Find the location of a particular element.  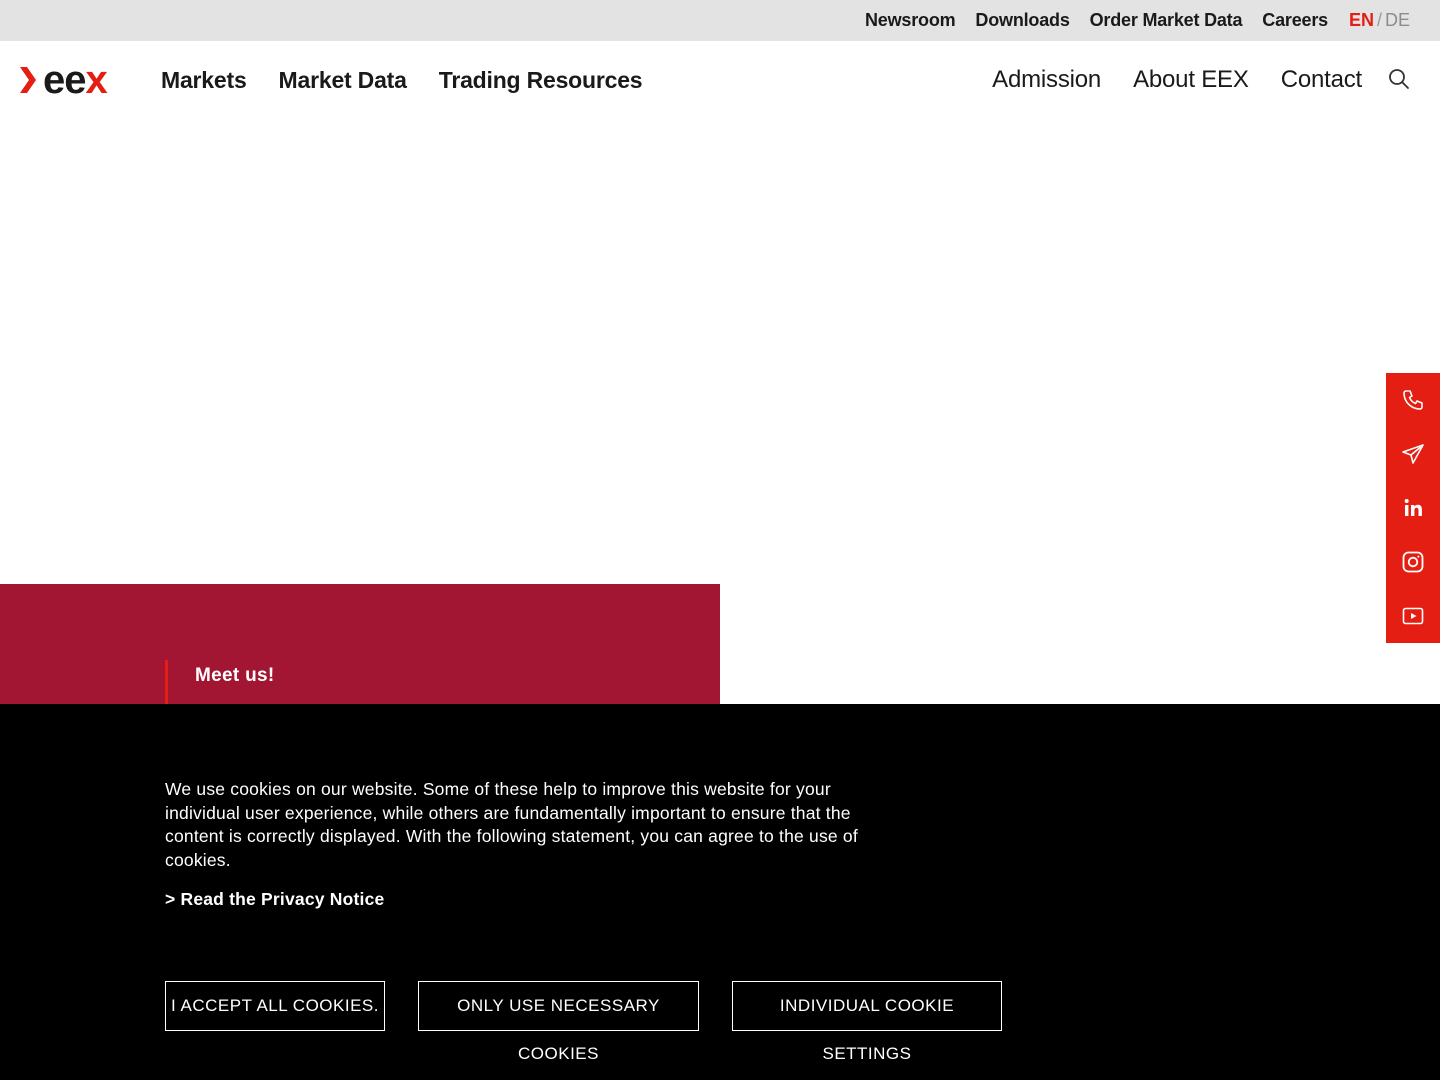

eex-logo: eex is located at coordinates (64, 80).